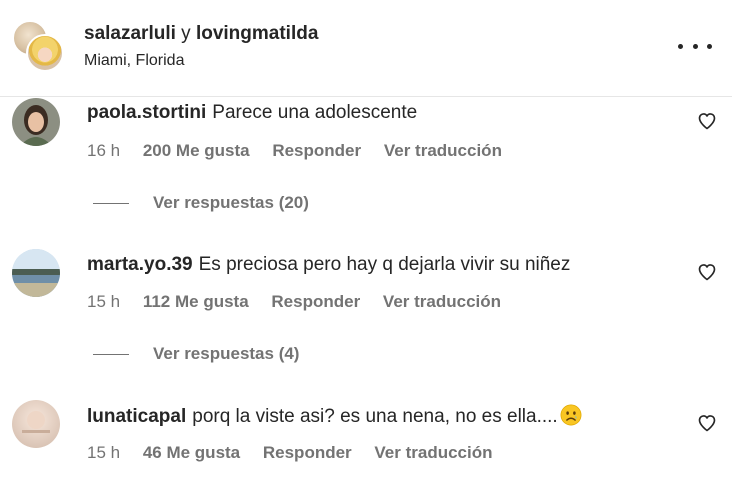  Describe the element at coordinates (140, 264) in the screenshot. I see `comment-username: marta.yo.39` at that location.